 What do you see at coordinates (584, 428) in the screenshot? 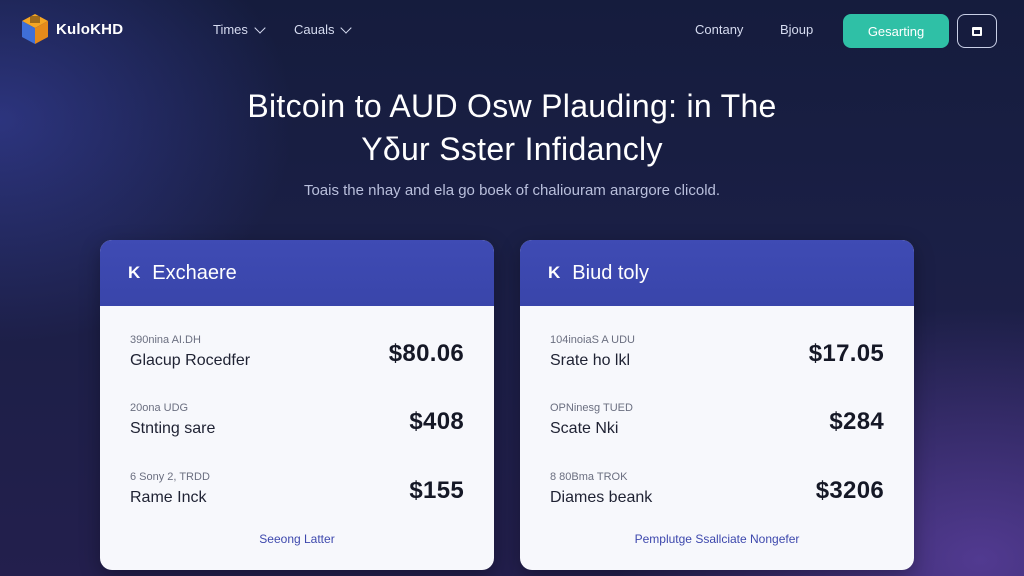
I see `row-name: Scate Nki` at bounding box center [584, 428].